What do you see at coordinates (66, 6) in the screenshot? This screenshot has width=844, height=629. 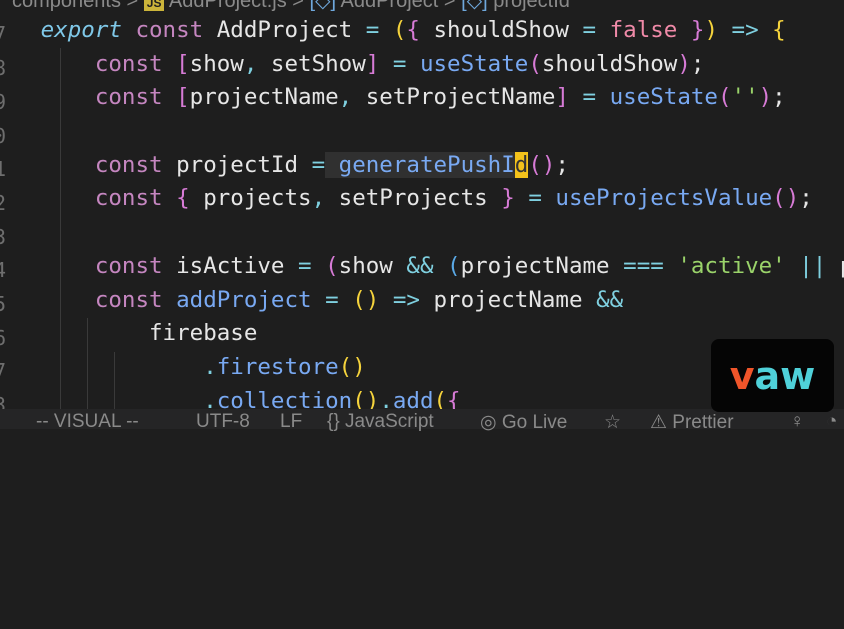 I see `breadcrumb-folder: components` at bounding box center [66, 6].